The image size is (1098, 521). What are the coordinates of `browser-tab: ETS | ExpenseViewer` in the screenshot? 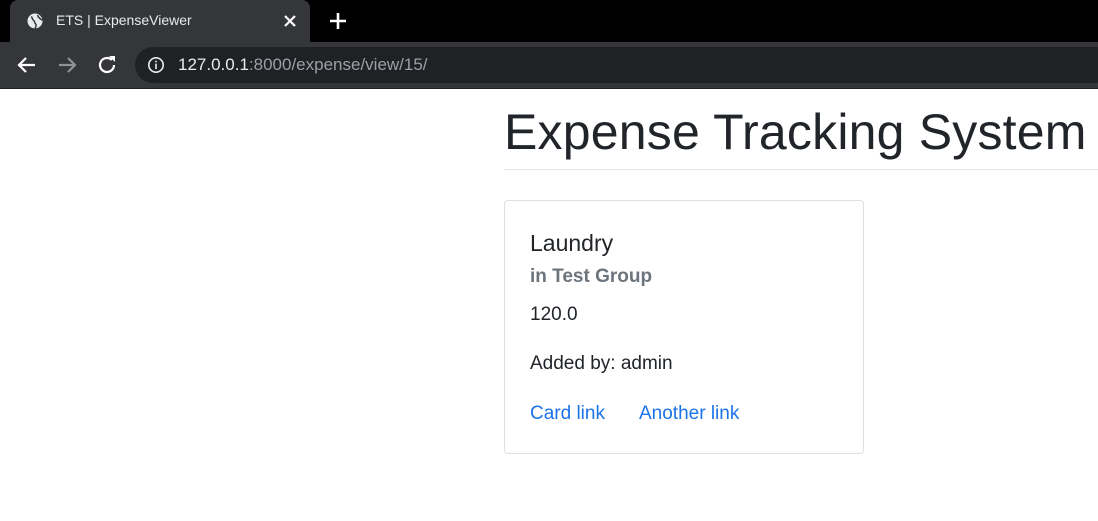 It's located at (160, 21).